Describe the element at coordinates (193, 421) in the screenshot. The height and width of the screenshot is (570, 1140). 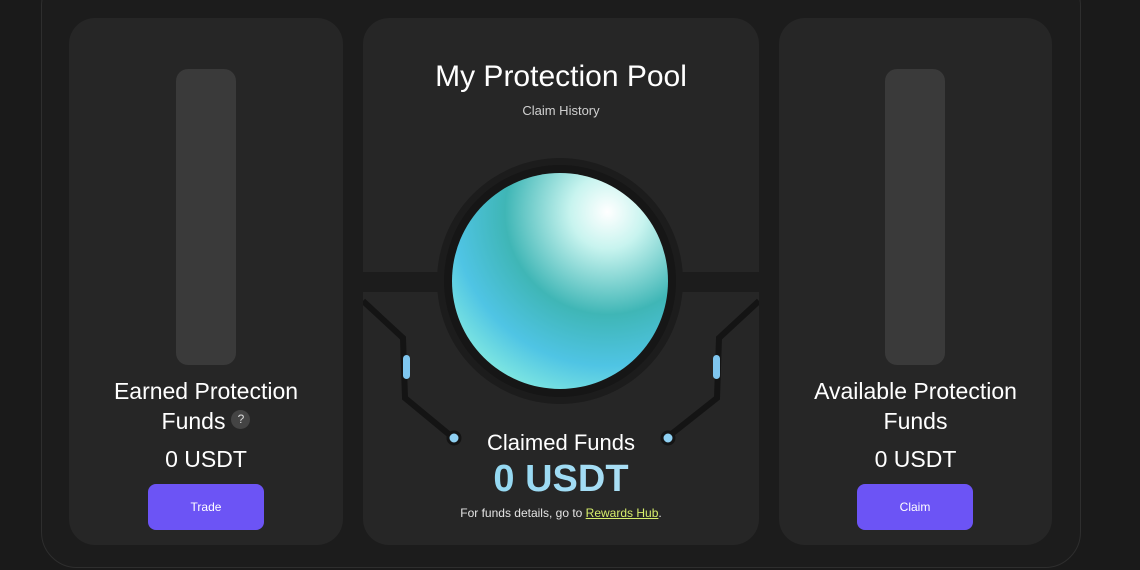
I see `earned-title-line2: Funds` at that location.